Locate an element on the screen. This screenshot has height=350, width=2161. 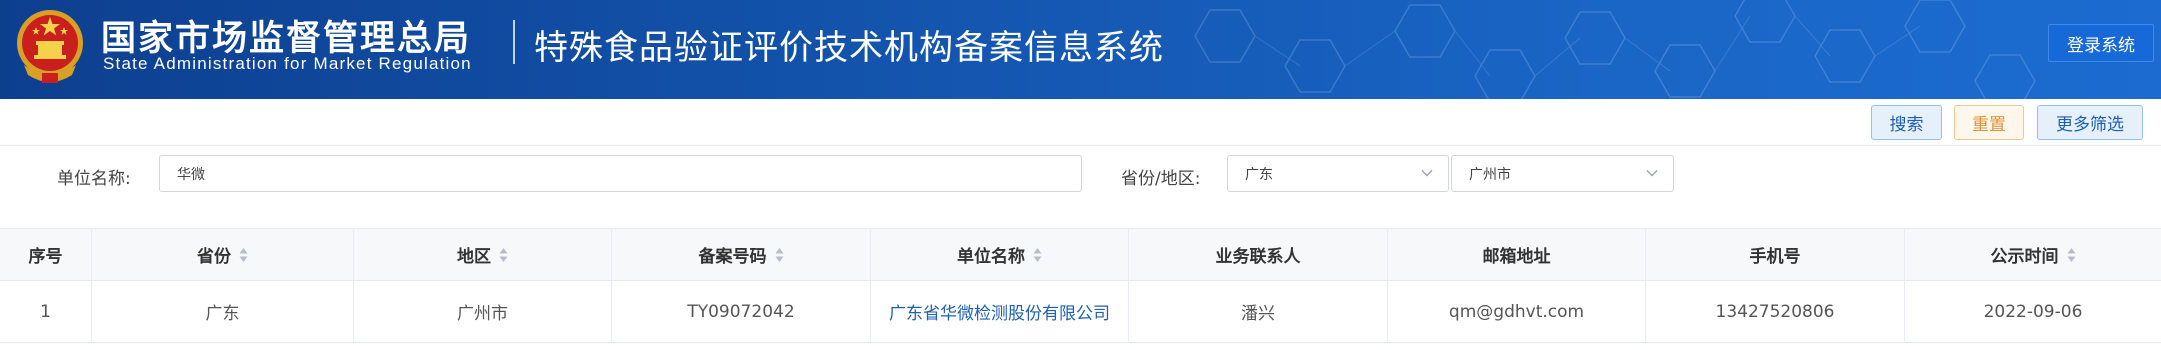
unit-name-input-value: 华微 is located at coordinates (191, 174).